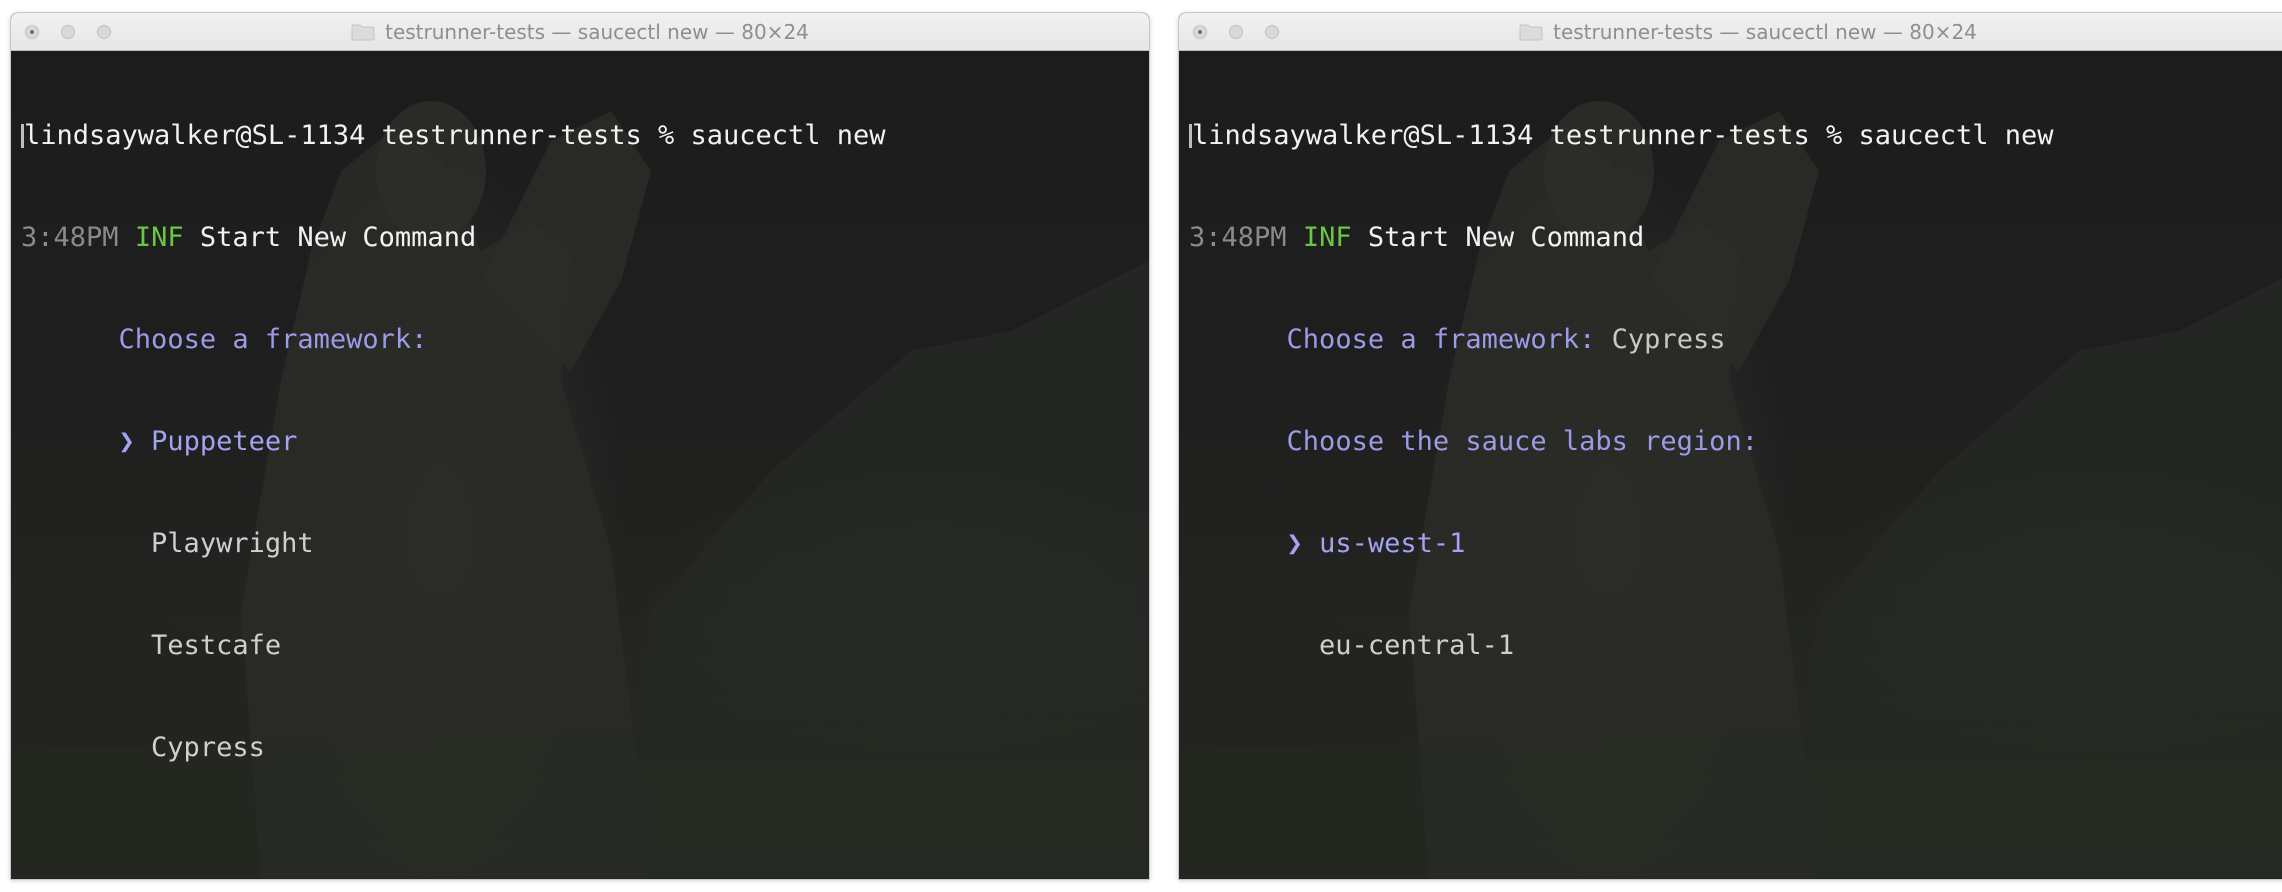  I want to click on answered-value: Cypress, so click(1668, 339).